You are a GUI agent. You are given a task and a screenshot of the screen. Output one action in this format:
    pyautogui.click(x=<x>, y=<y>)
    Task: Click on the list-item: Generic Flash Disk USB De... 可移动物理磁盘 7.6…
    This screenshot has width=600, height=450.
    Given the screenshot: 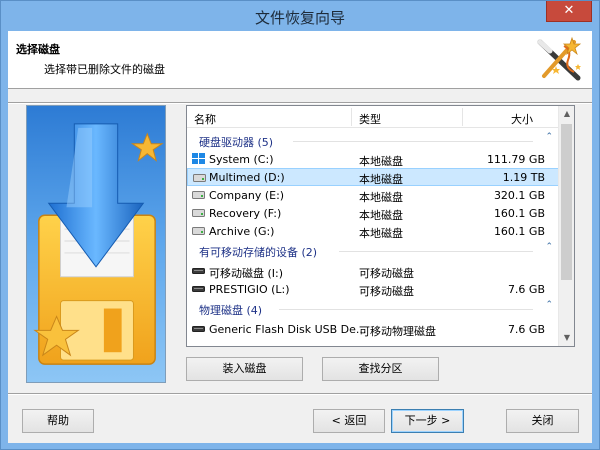 What is the action you would take?
    pyautogui.click(x=373, y=329)
    